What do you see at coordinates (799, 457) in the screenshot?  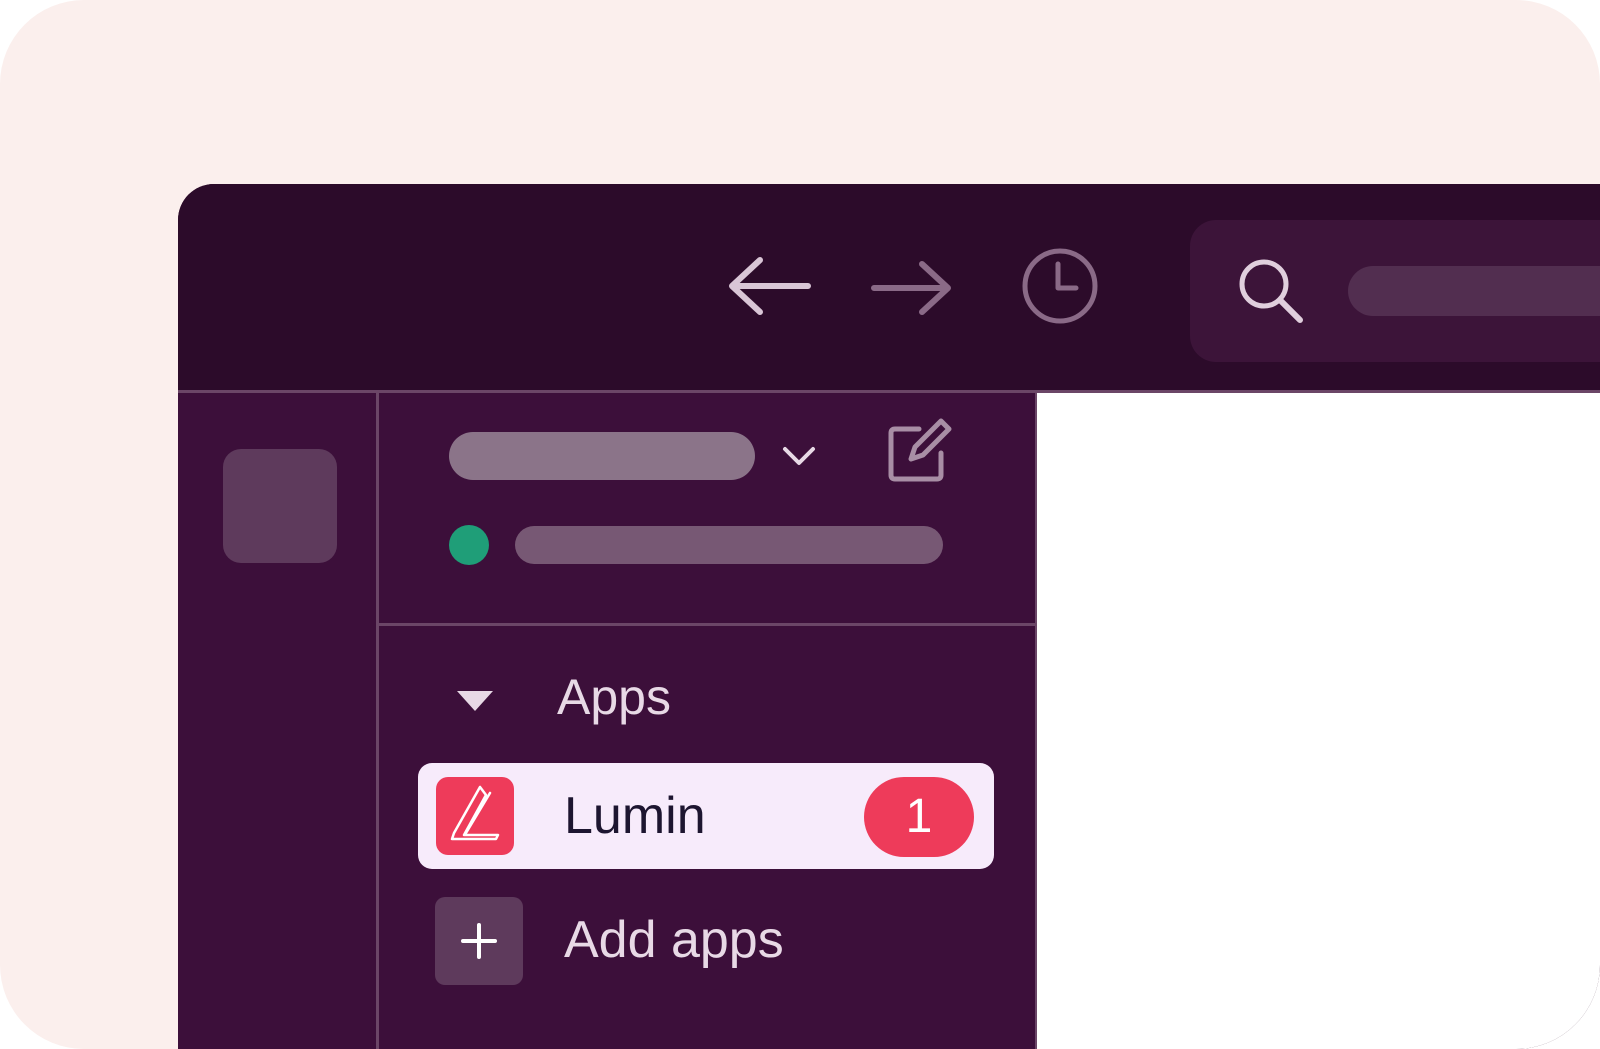 I see `chevron-down-icon` at bounding box center [799, 457].